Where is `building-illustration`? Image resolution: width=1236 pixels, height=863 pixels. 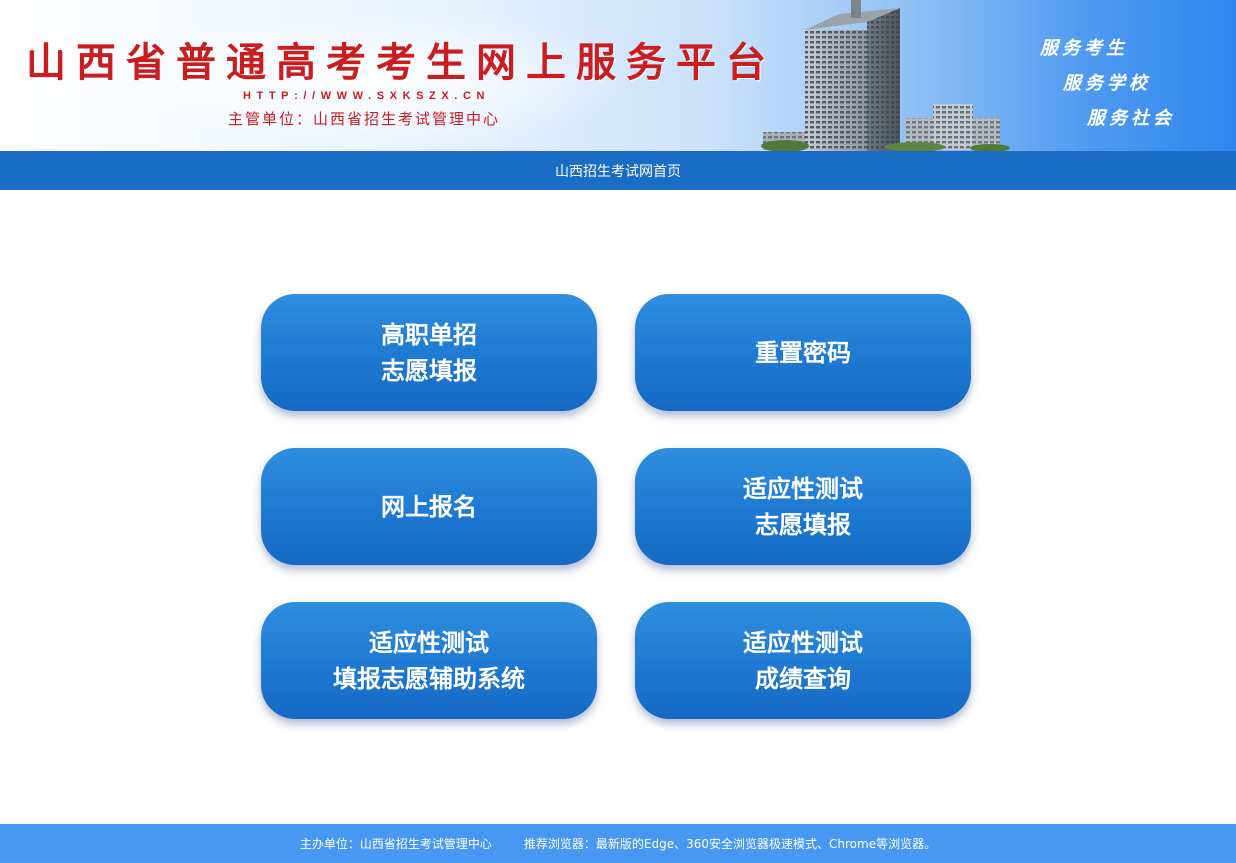 building-illustration is located at coordinates (885, 75).